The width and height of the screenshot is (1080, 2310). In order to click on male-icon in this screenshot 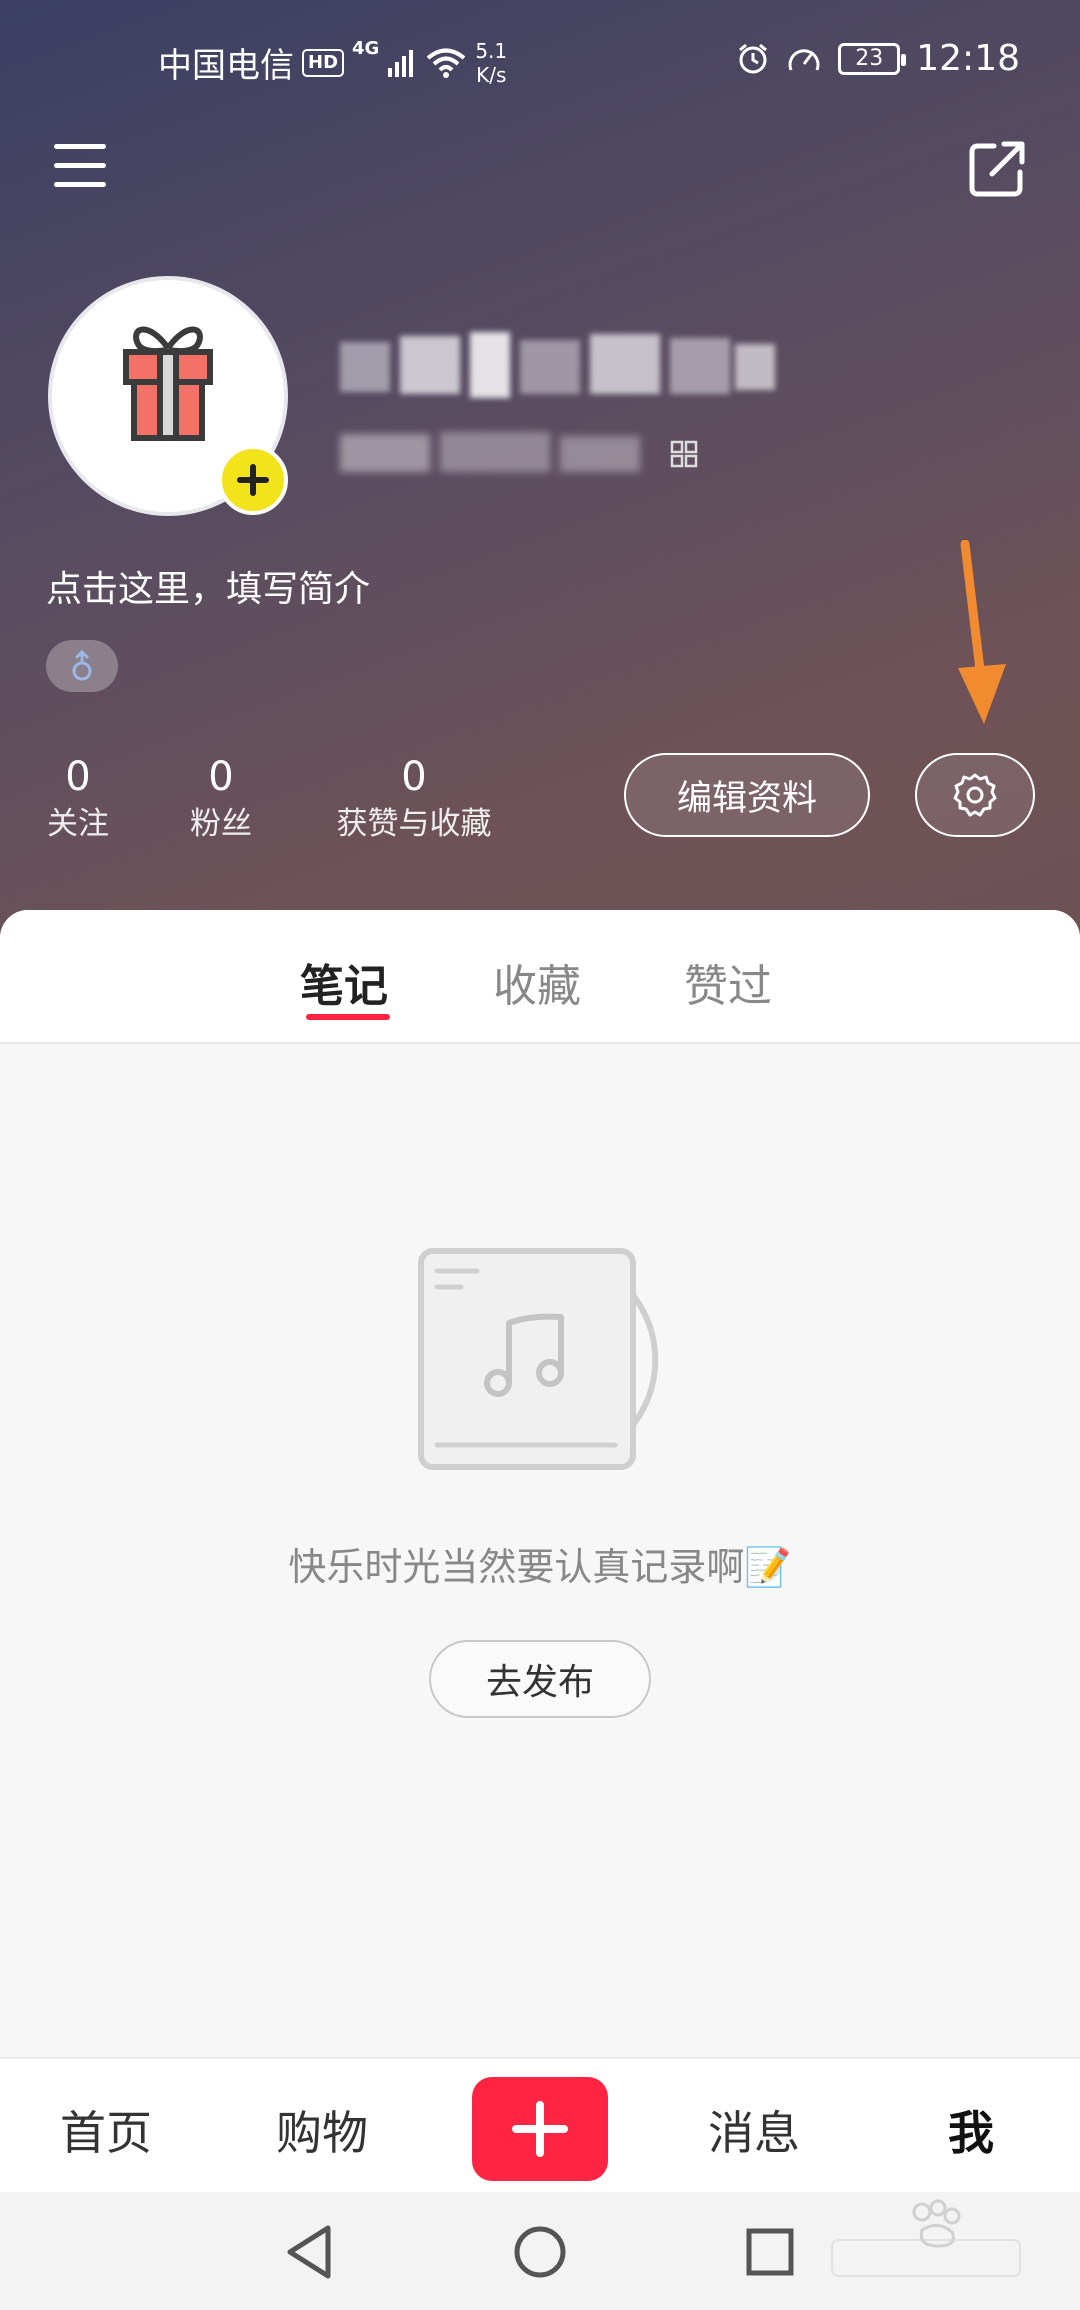, I will do `click(82, 665)`.